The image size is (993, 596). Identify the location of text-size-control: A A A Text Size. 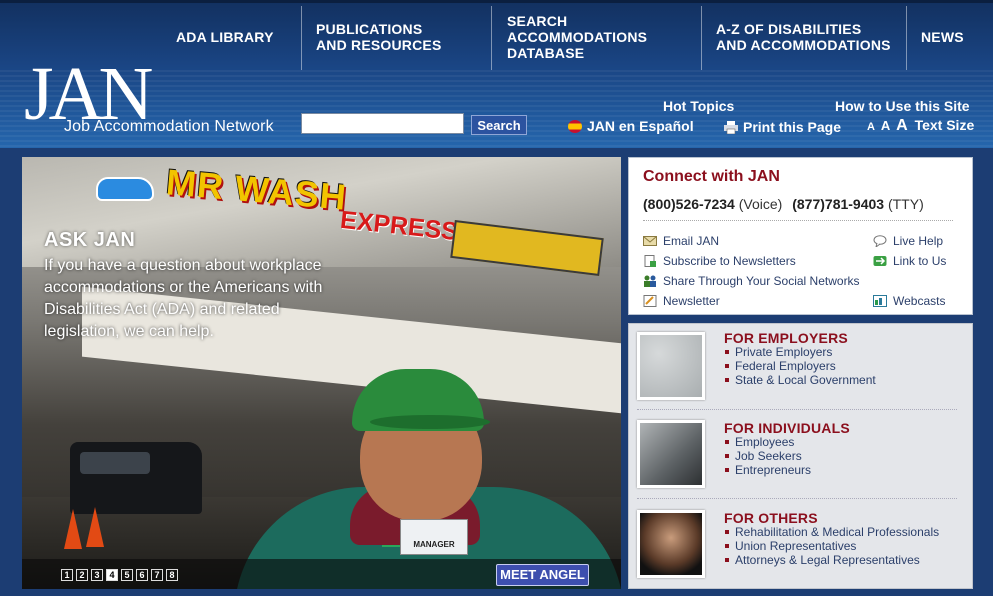
(920, 126).